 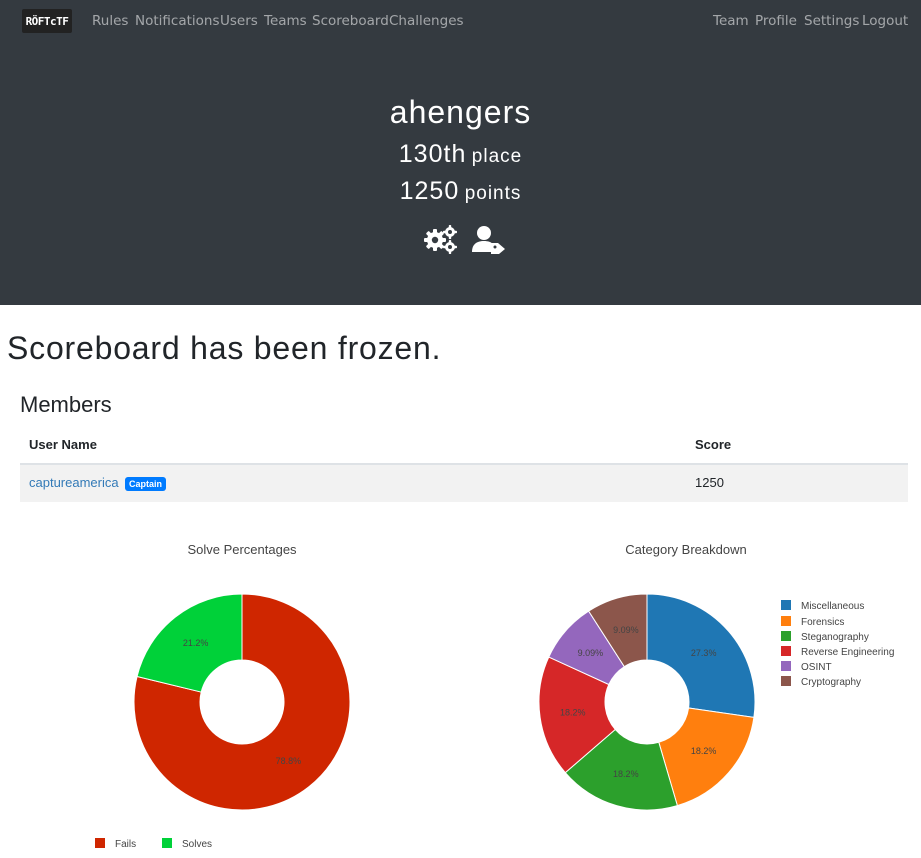 I want to click on member-score: 1250, so click(x=709, y=482).